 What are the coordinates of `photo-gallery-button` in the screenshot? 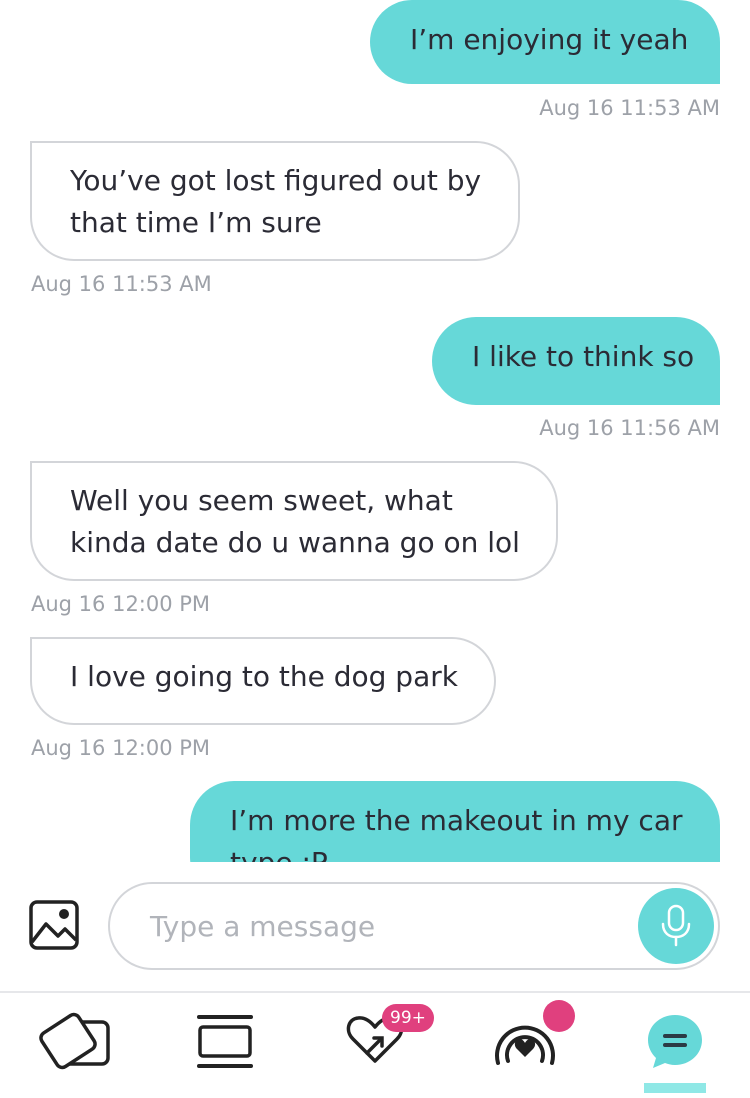 It's located at (54, 925).